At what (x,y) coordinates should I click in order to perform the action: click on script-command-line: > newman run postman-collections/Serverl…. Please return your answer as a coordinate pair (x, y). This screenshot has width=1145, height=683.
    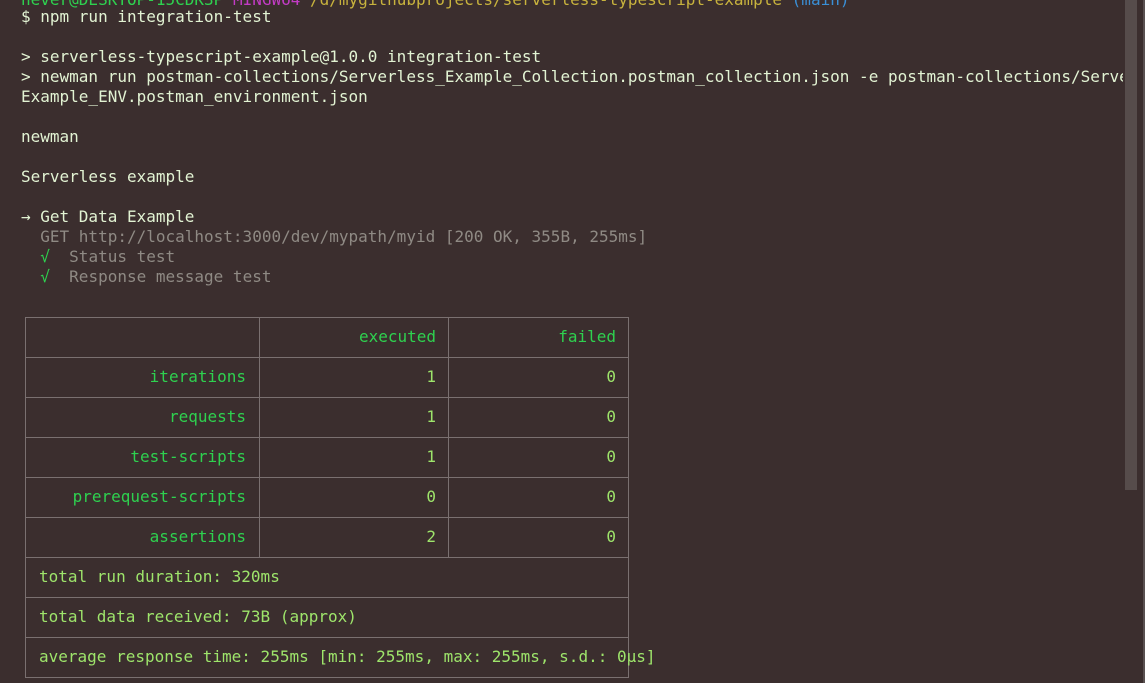
    Looking at the image, I should click on (583, 76).